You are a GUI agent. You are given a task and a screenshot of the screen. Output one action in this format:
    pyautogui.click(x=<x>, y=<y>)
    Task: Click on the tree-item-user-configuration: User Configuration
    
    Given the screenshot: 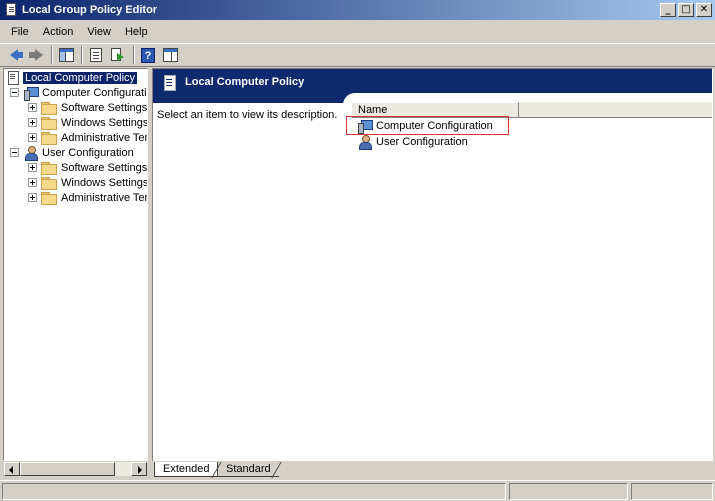 What is the action you would take?
    pyautogui.click(x=72, y=153)
    